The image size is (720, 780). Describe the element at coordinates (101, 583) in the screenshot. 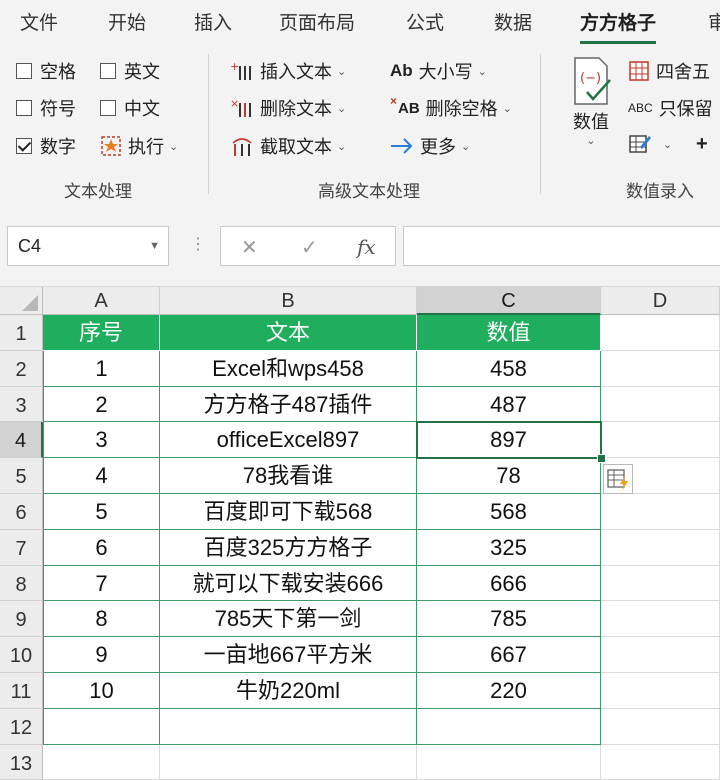

I see `cell-a8: 7` at that location.